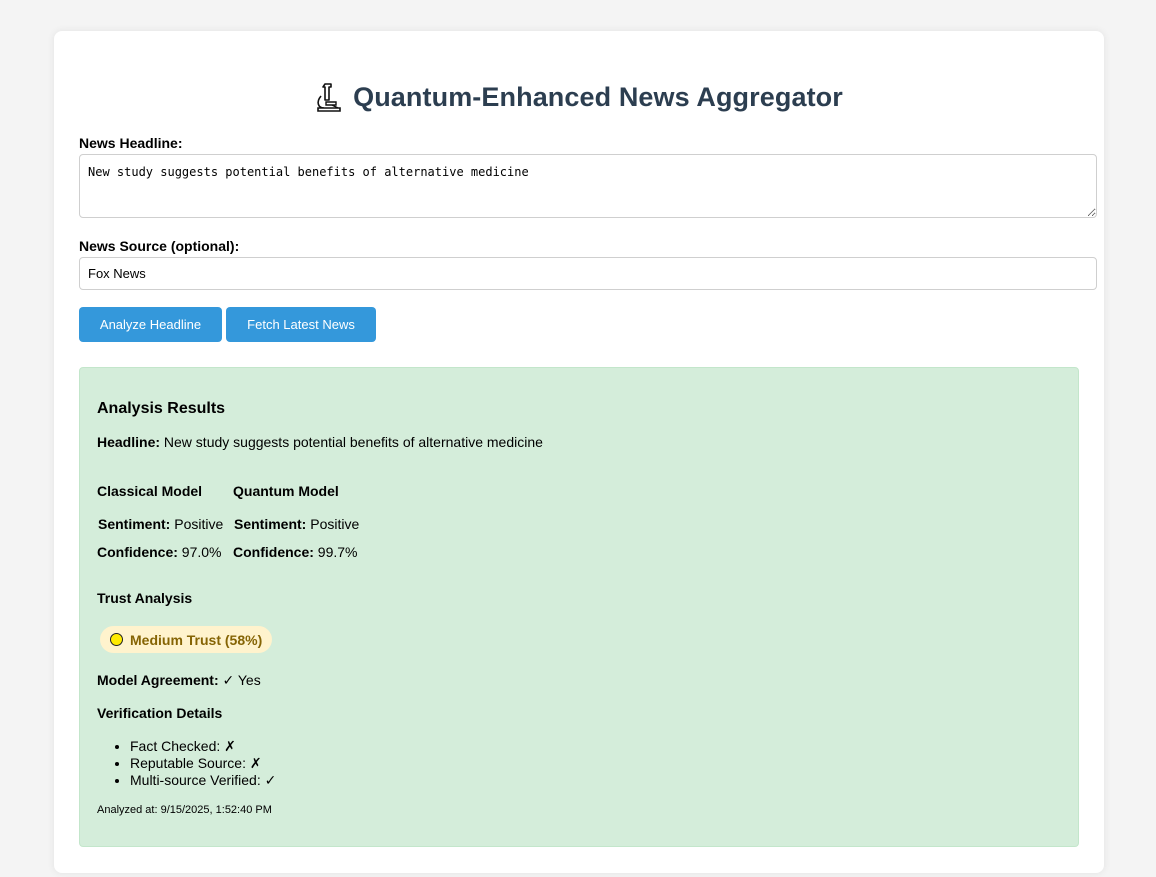 This screenshot has height=877, width=1156. Describe the element at coordinates (241, 680) in the screenshot. I see `model-agreement-value: ✓ Yes` at that location.